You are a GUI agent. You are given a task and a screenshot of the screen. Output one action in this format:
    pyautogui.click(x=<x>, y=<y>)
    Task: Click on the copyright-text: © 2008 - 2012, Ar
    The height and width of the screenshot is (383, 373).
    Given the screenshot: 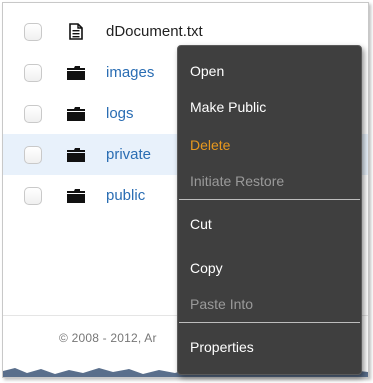 What is the action you would take?
    pyautogui.click(x=108, y=338)
    